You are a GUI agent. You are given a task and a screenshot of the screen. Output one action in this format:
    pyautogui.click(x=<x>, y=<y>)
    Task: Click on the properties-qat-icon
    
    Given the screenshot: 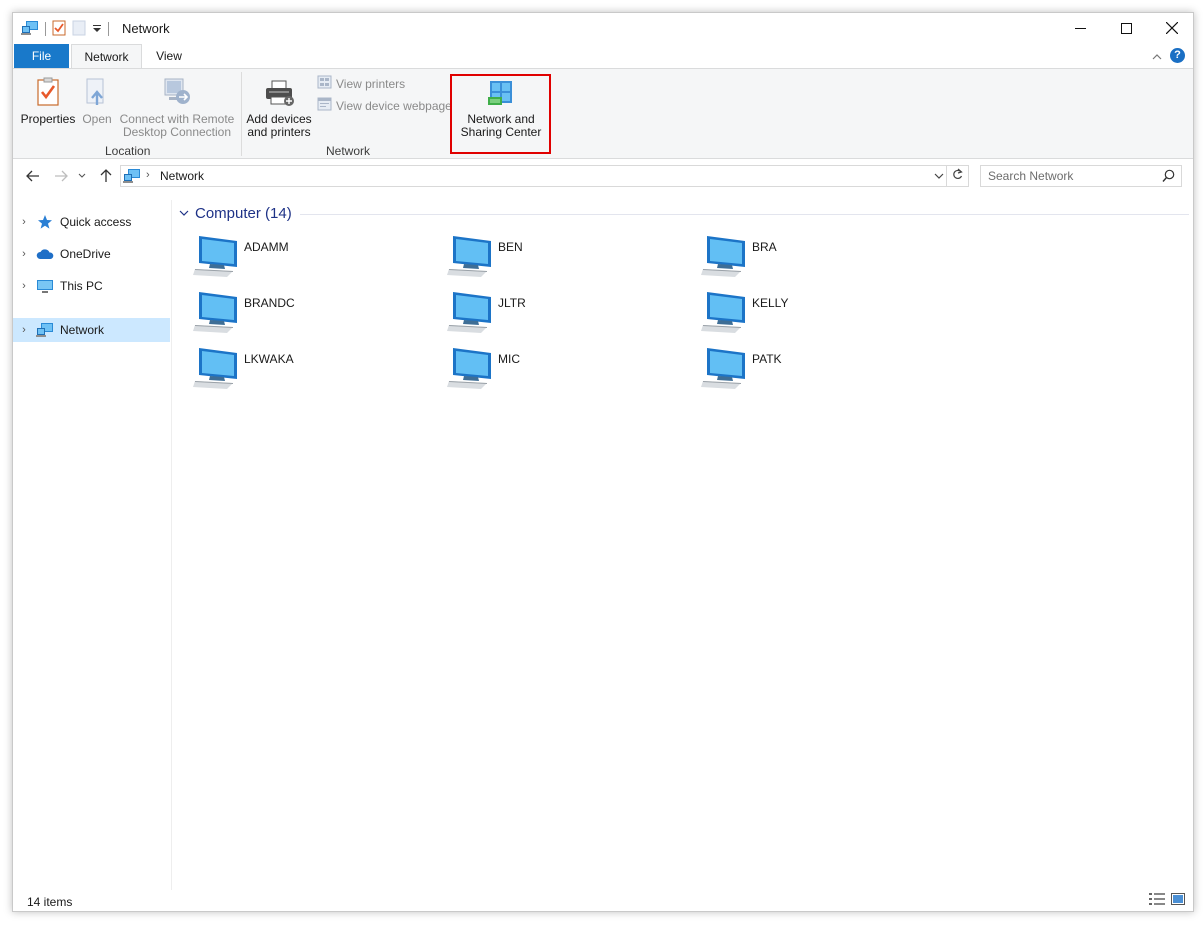 What is the action you would take?
    pyautogui.click(x=59, y=29)
    